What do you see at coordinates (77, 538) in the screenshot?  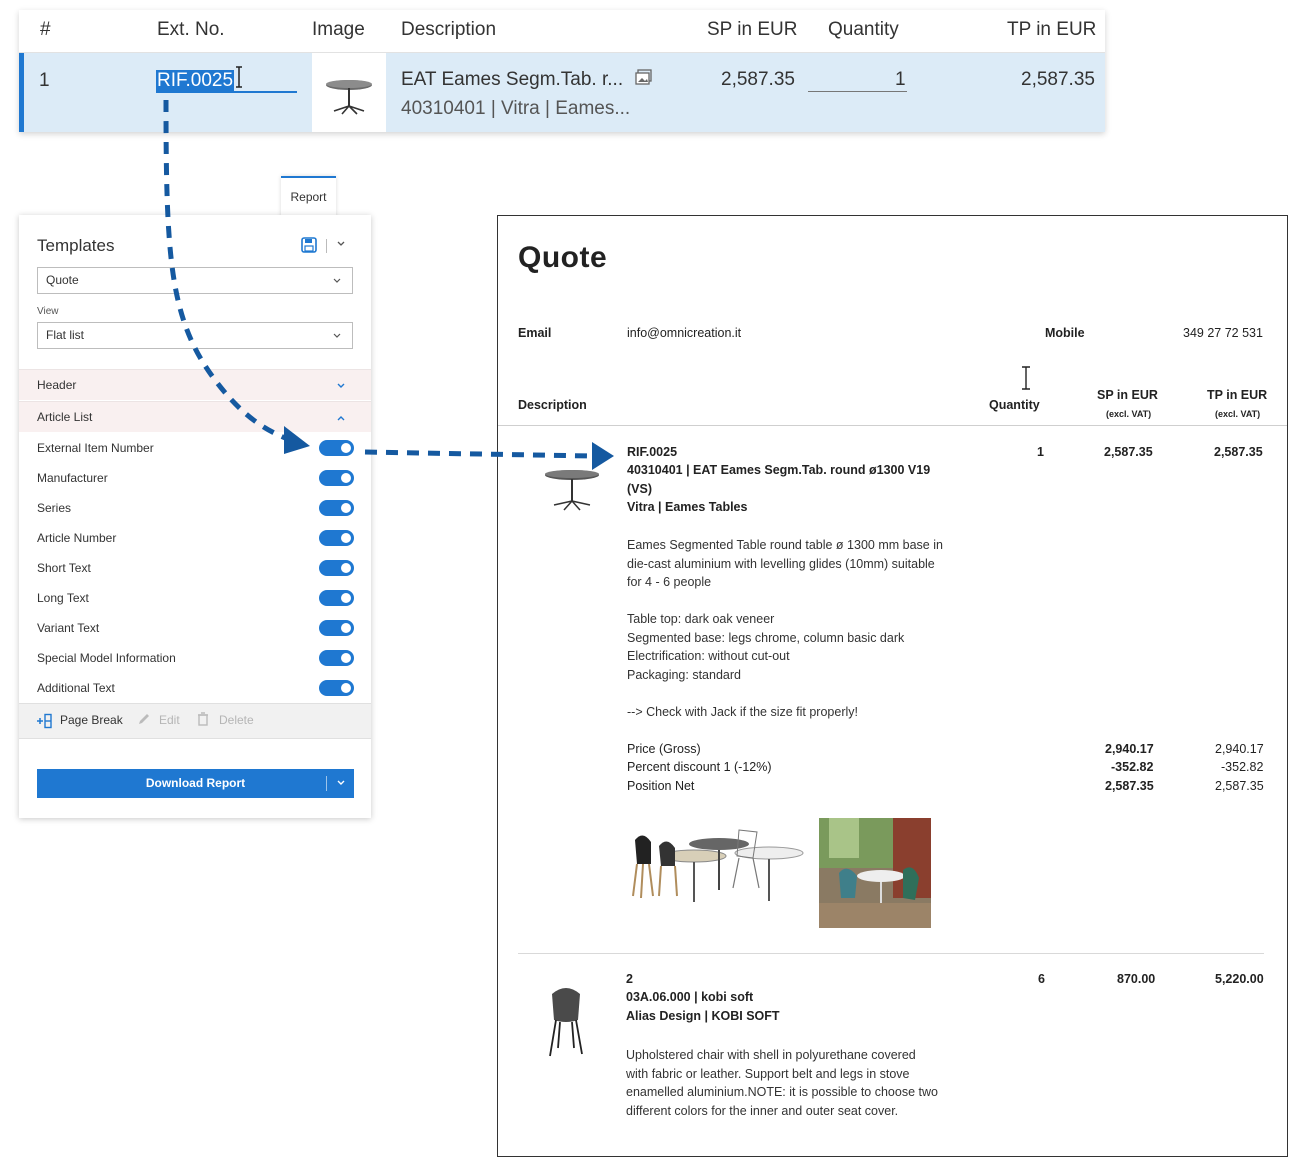 I see `option-label: Article Number` at bounding box center [77, 538].